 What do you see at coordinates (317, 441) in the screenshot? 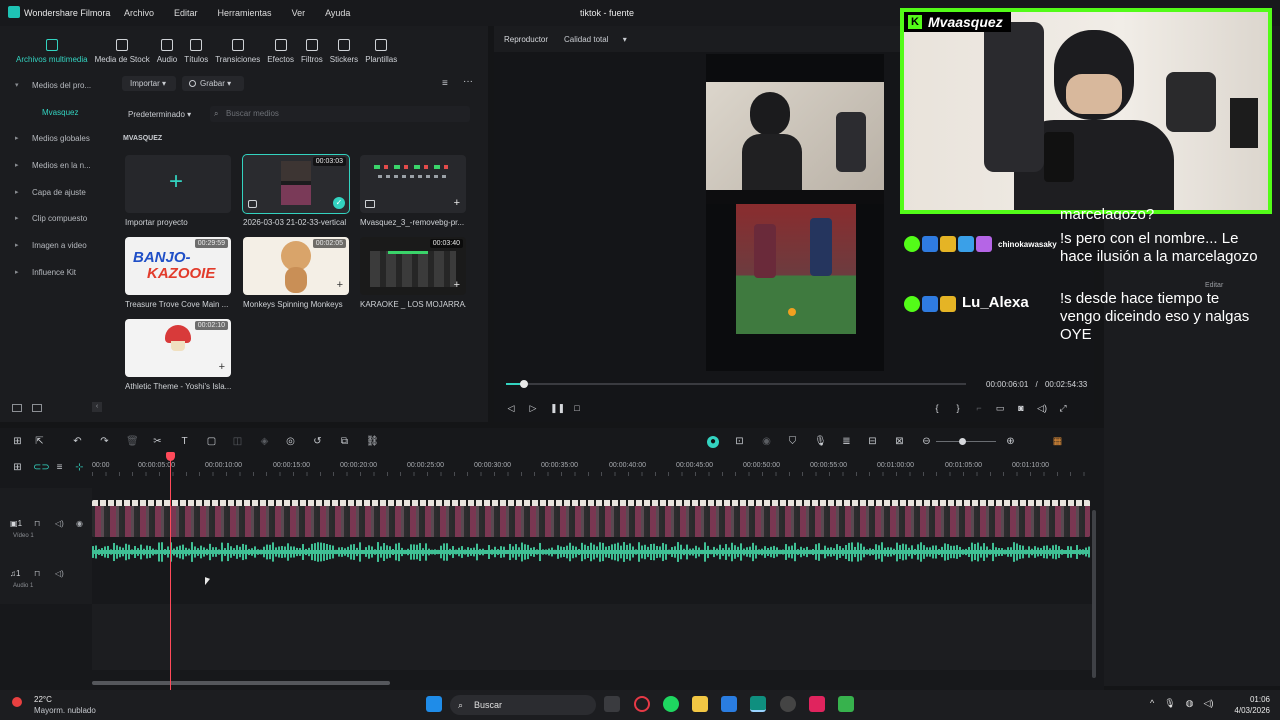
I see `reverse-icon: ↺` at bounding box center [317, 441].